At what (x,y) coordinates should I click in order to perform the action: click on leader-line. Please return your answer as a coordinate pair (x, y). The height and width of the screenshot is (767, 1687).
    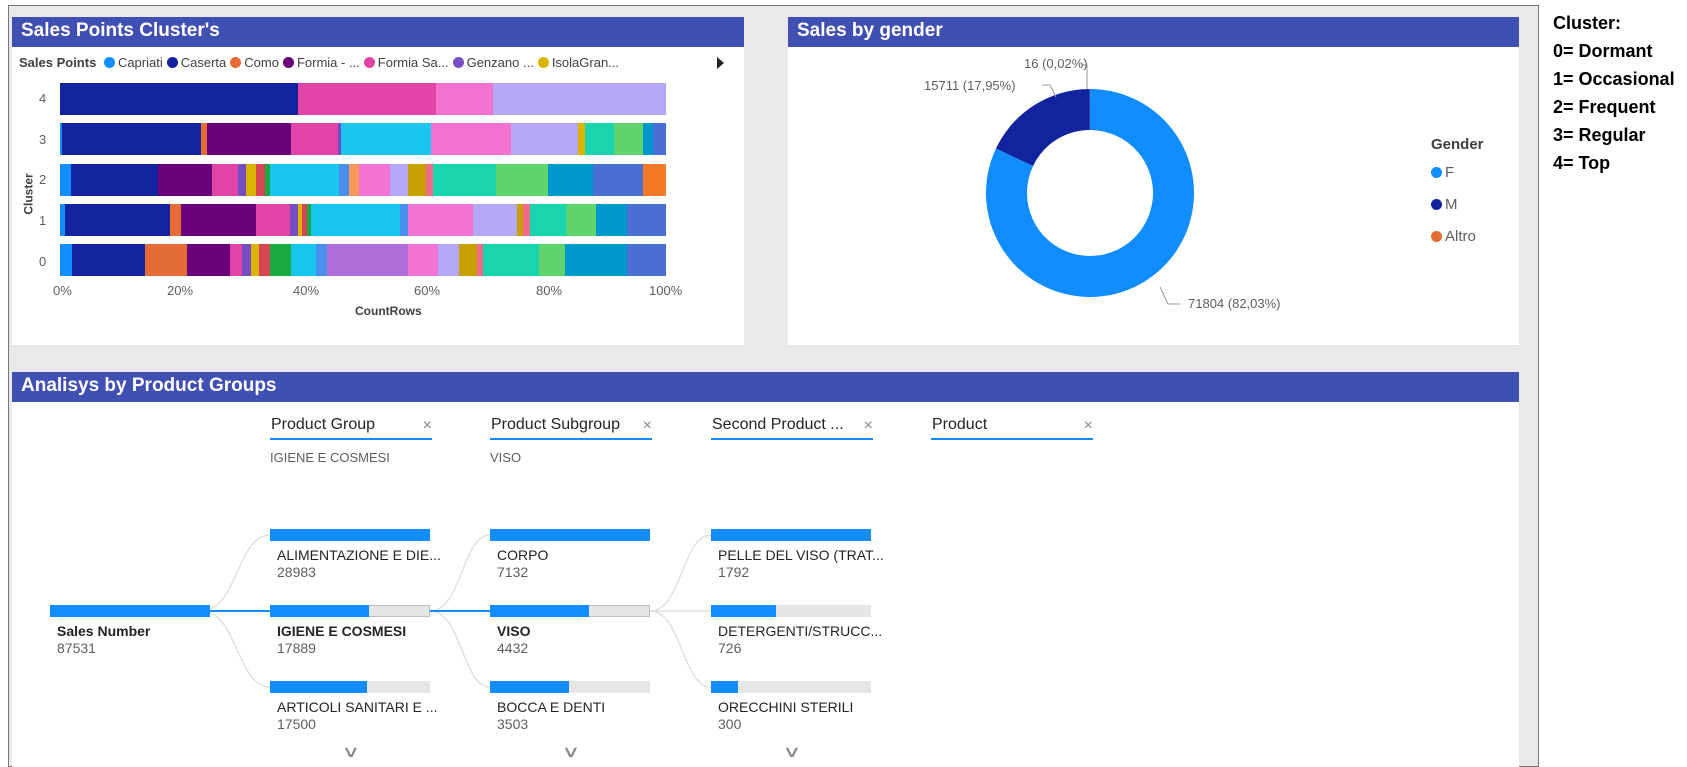
    Looking at the image, I should click on (1049, 91).